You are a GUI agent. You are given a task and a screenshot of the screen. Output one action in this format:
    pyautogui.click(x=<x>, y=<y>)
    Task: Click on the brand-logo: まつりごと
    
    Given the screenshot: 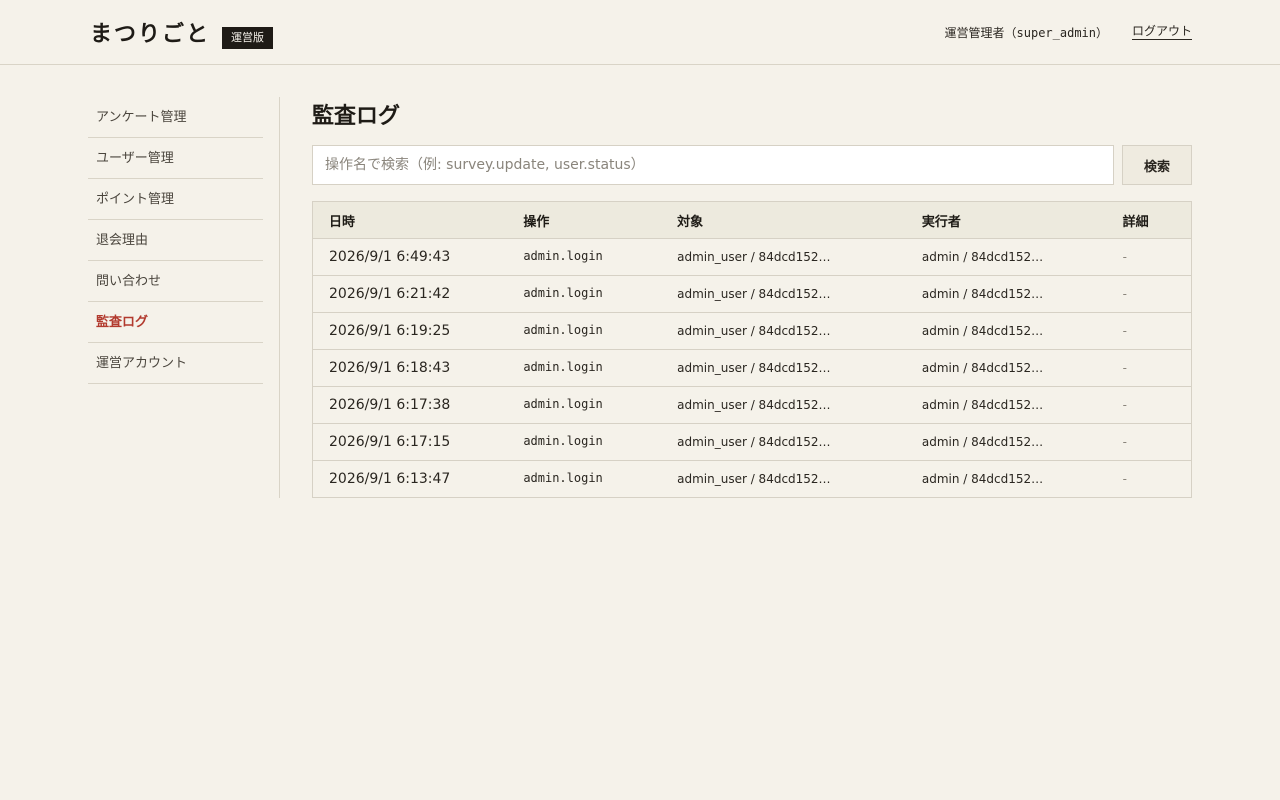 What is the action you would take?
    pyautogui.click(x=150, y=32)
    